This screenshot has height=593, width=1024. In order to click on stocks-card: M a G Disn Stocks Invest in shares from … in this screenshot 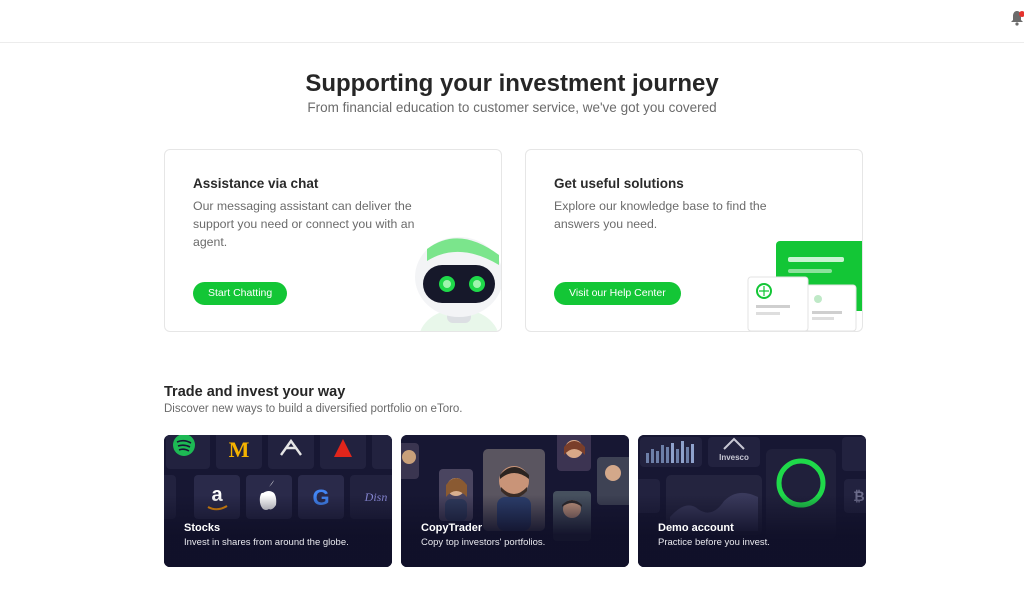, I will do `click(278, 501)`.